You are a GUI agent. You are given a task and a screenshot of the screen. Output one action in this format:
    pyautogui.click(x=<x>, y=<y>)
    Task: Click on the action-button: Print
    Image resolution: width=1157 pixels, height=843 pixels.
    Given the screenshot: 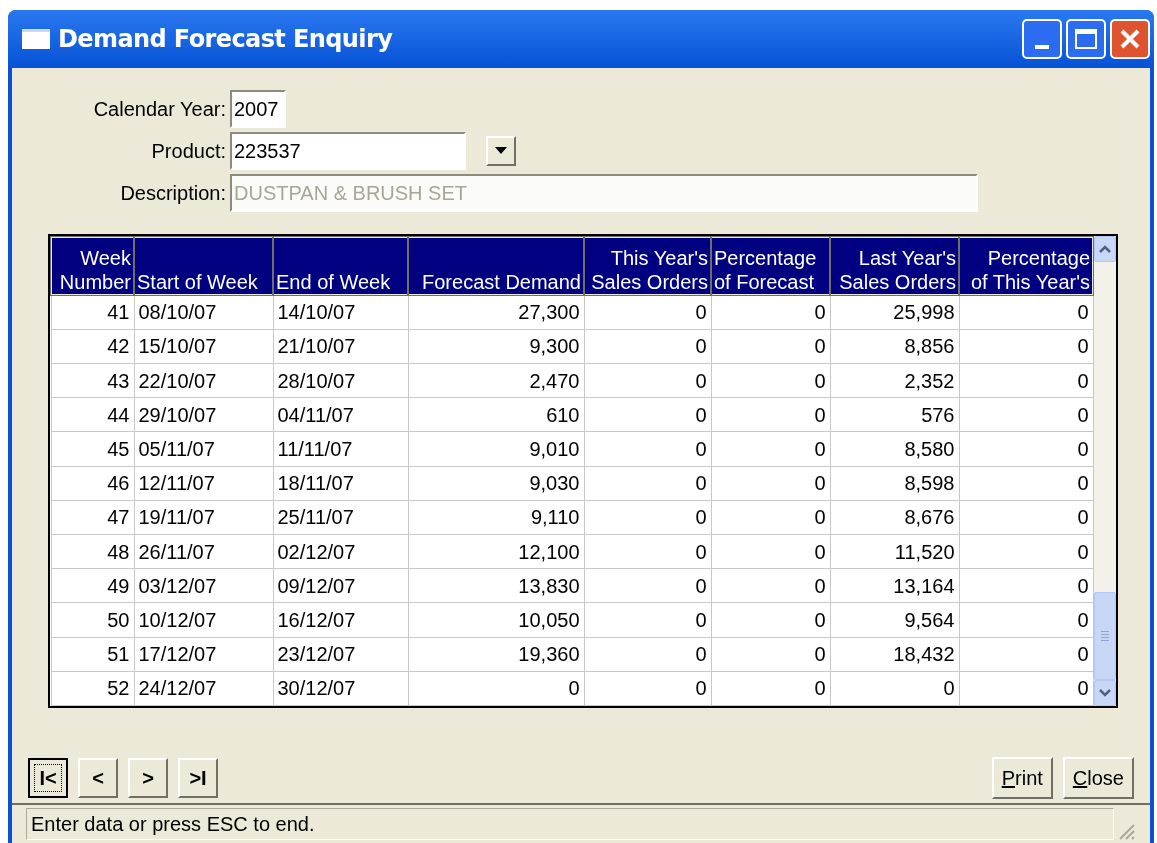 What is the action you would take?
    pyautogui.click(x=1022, y=778)
    